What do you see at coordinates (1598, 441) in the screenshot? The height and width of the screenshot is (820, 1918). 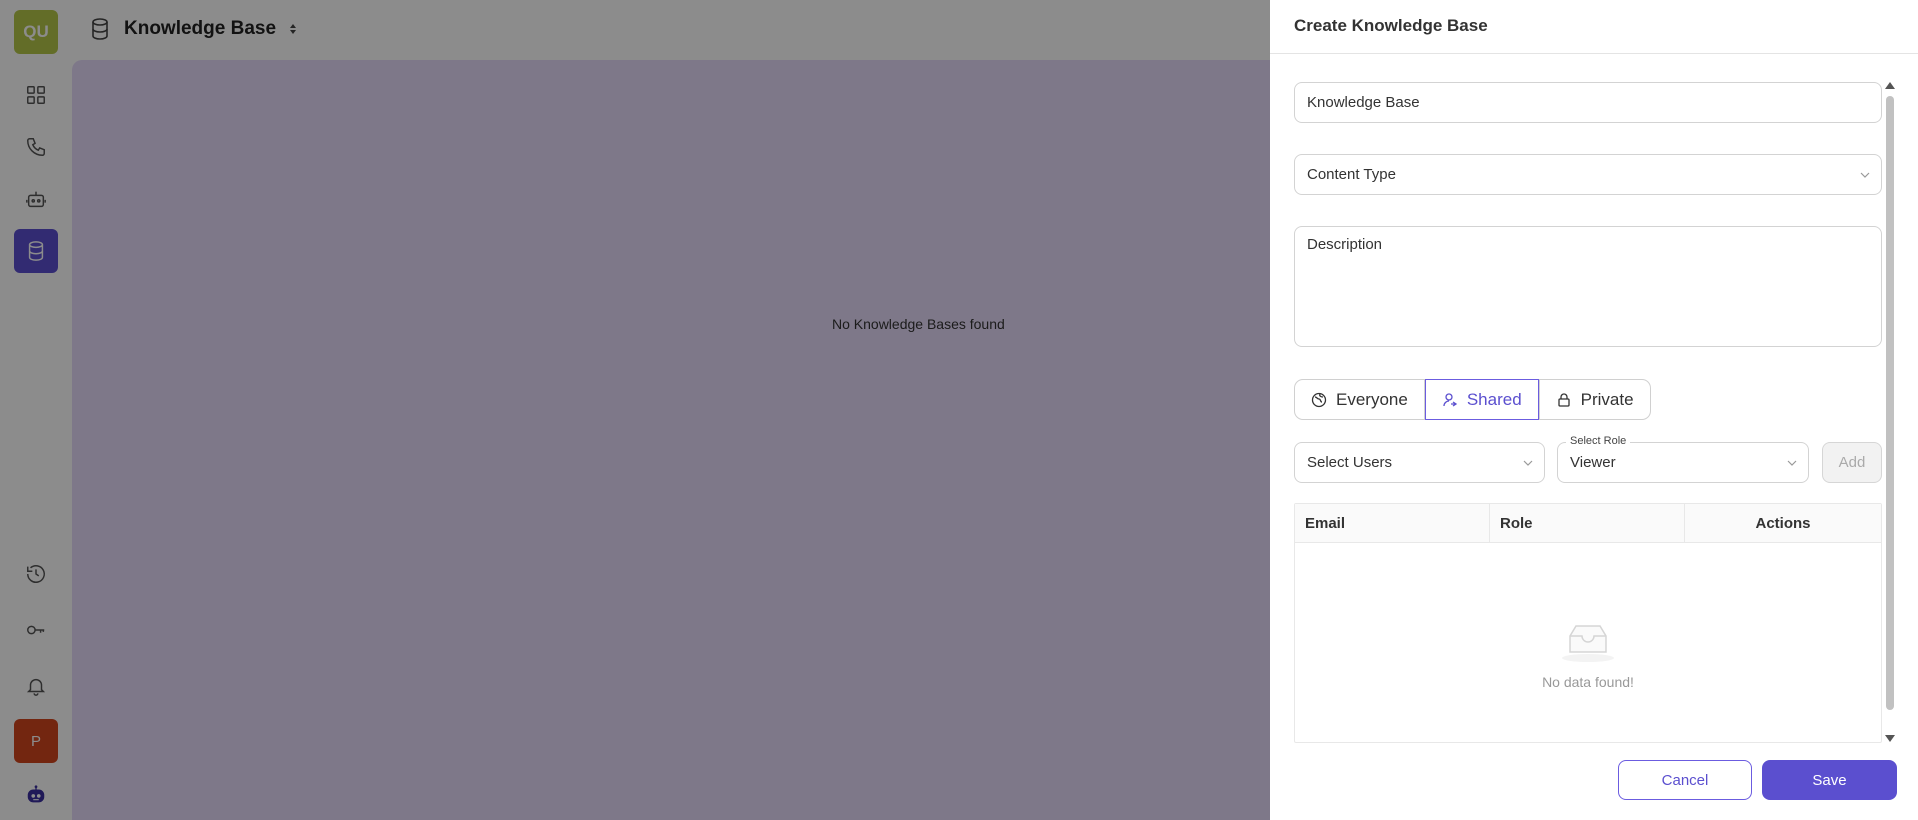 I see `select-role-label: Select Role` at bounding box center [1598, 441].